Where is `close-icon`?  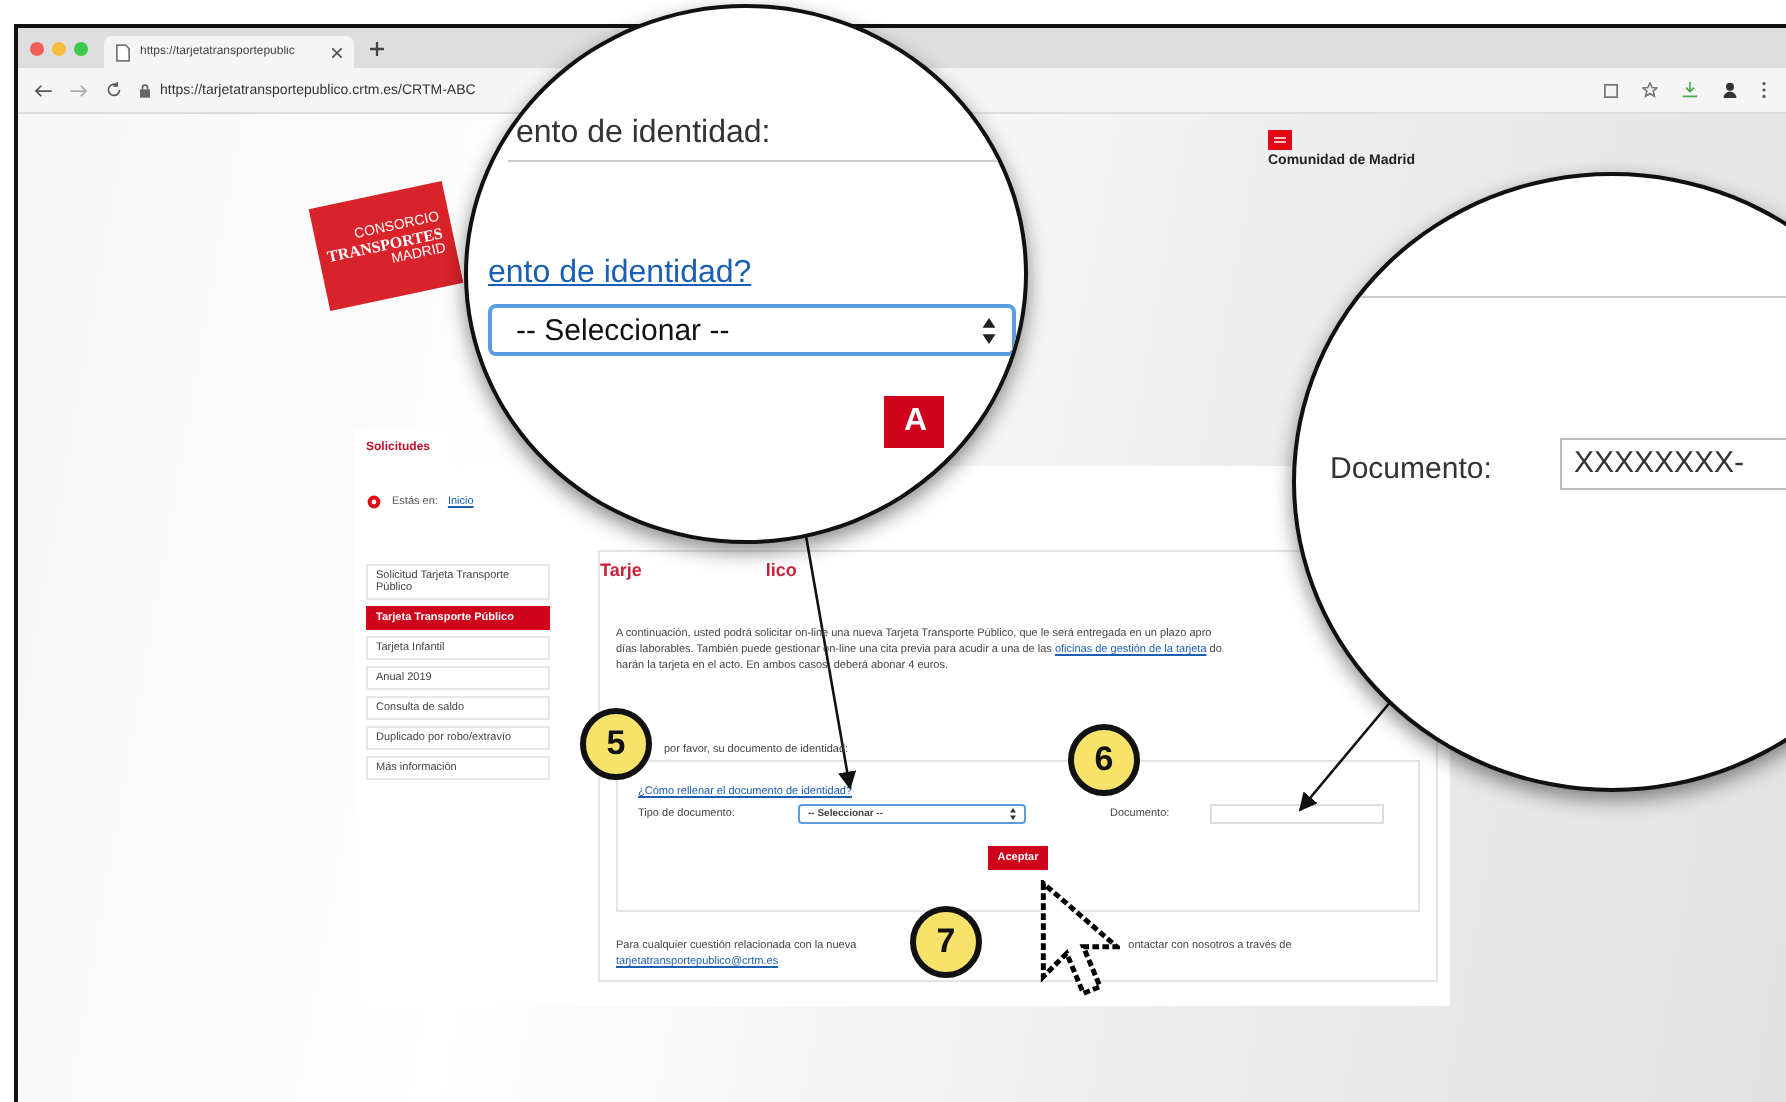 close-icon is located at coordinates (337, 52).